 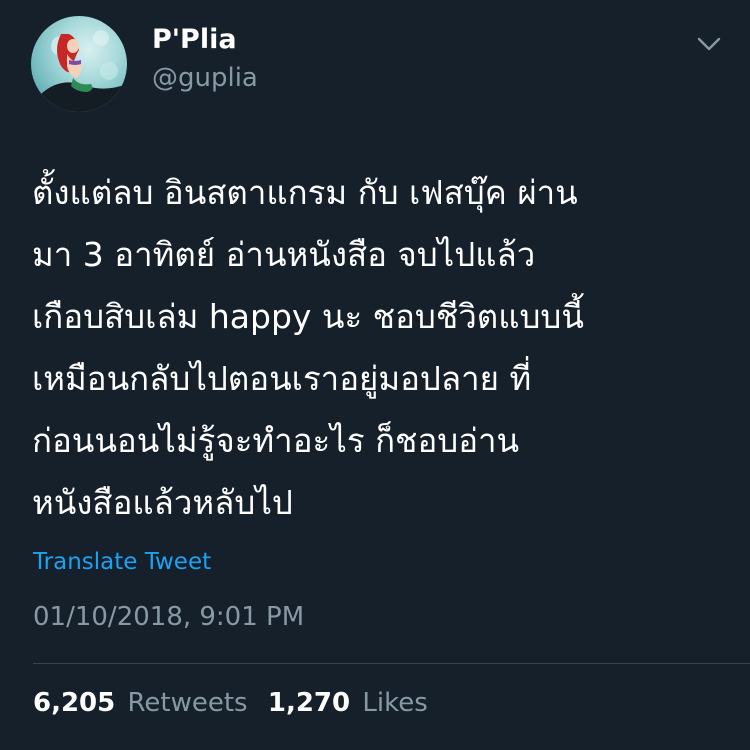 I want to click on likes-stat: 1,270 Likes, so click(x=348, y=703).